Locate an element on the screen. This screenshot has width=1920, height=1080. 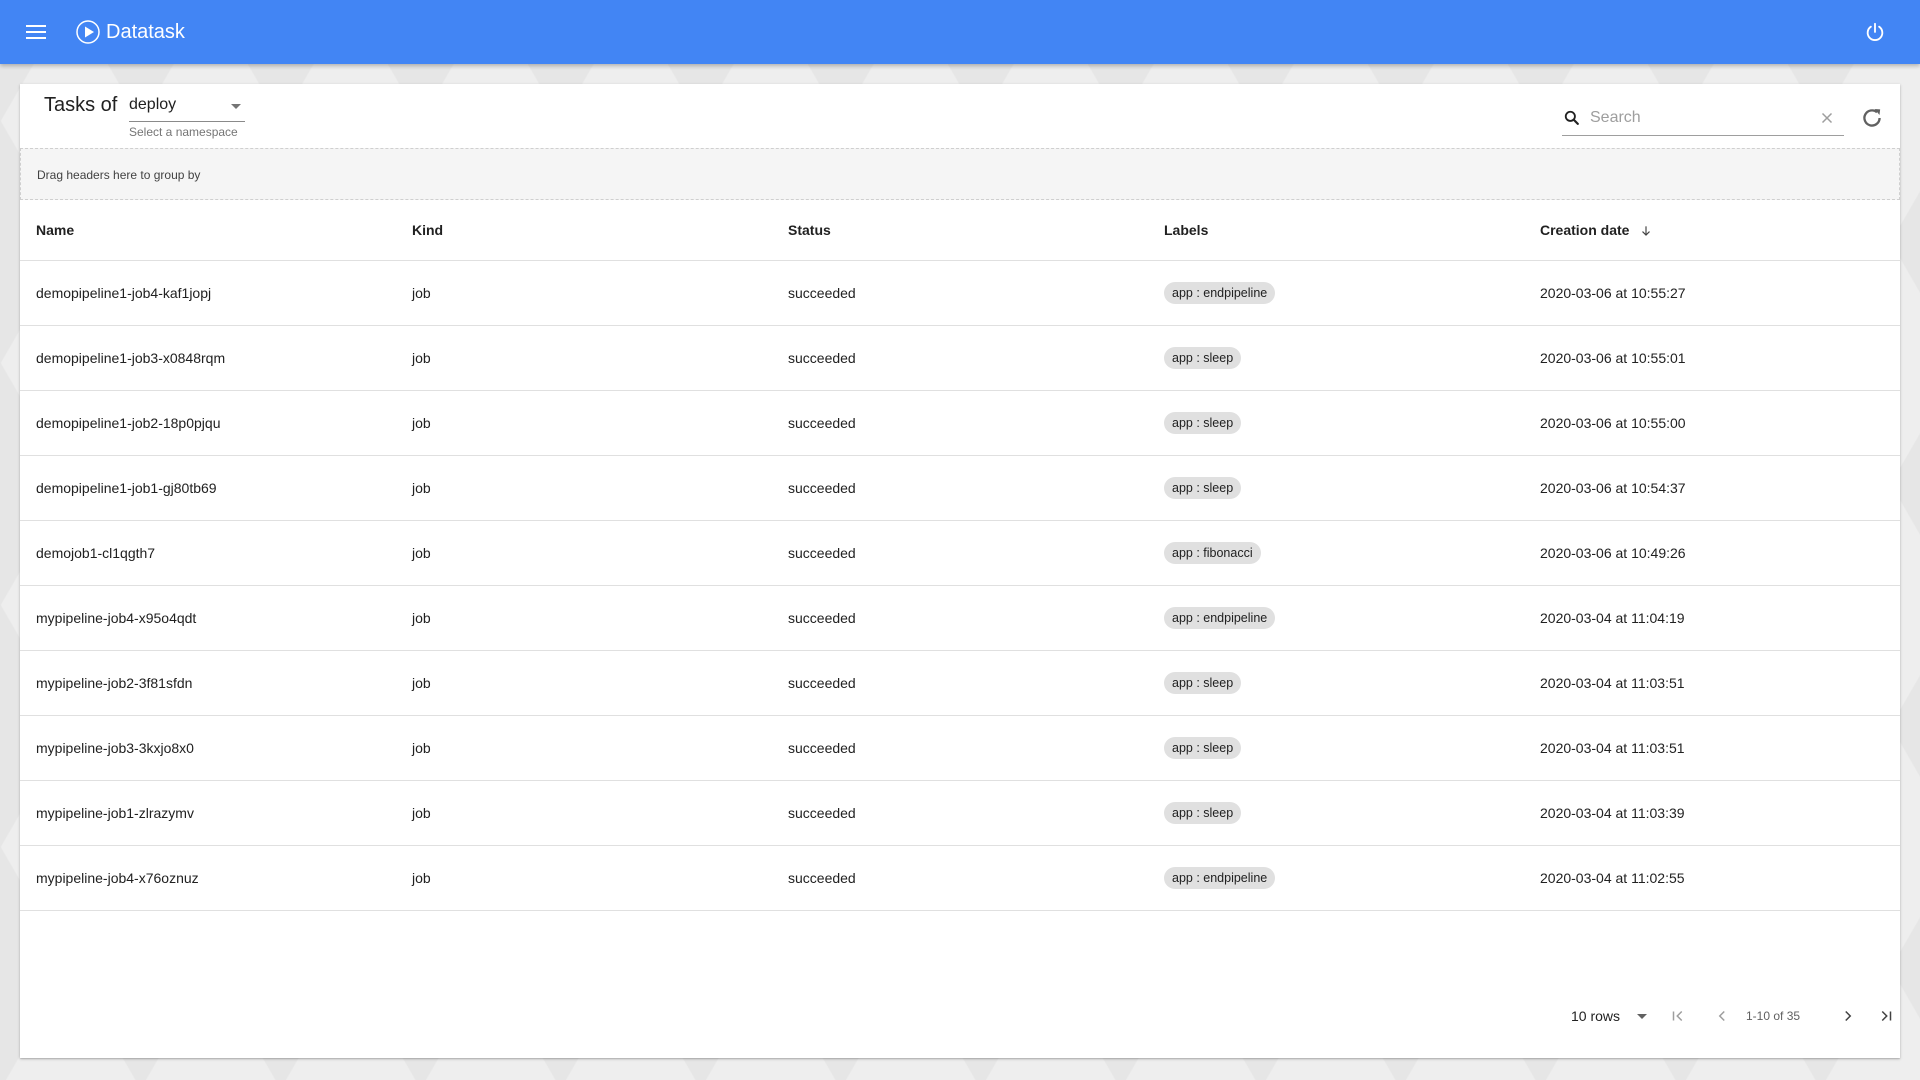
label-chip: app : fibonacci is located at coordinates (1212, 552).